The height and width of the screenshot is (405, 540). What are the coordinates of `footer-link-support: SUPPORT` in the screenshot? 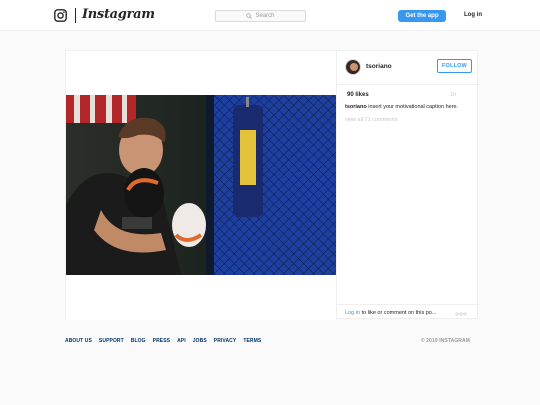 It's located at (111, 341).